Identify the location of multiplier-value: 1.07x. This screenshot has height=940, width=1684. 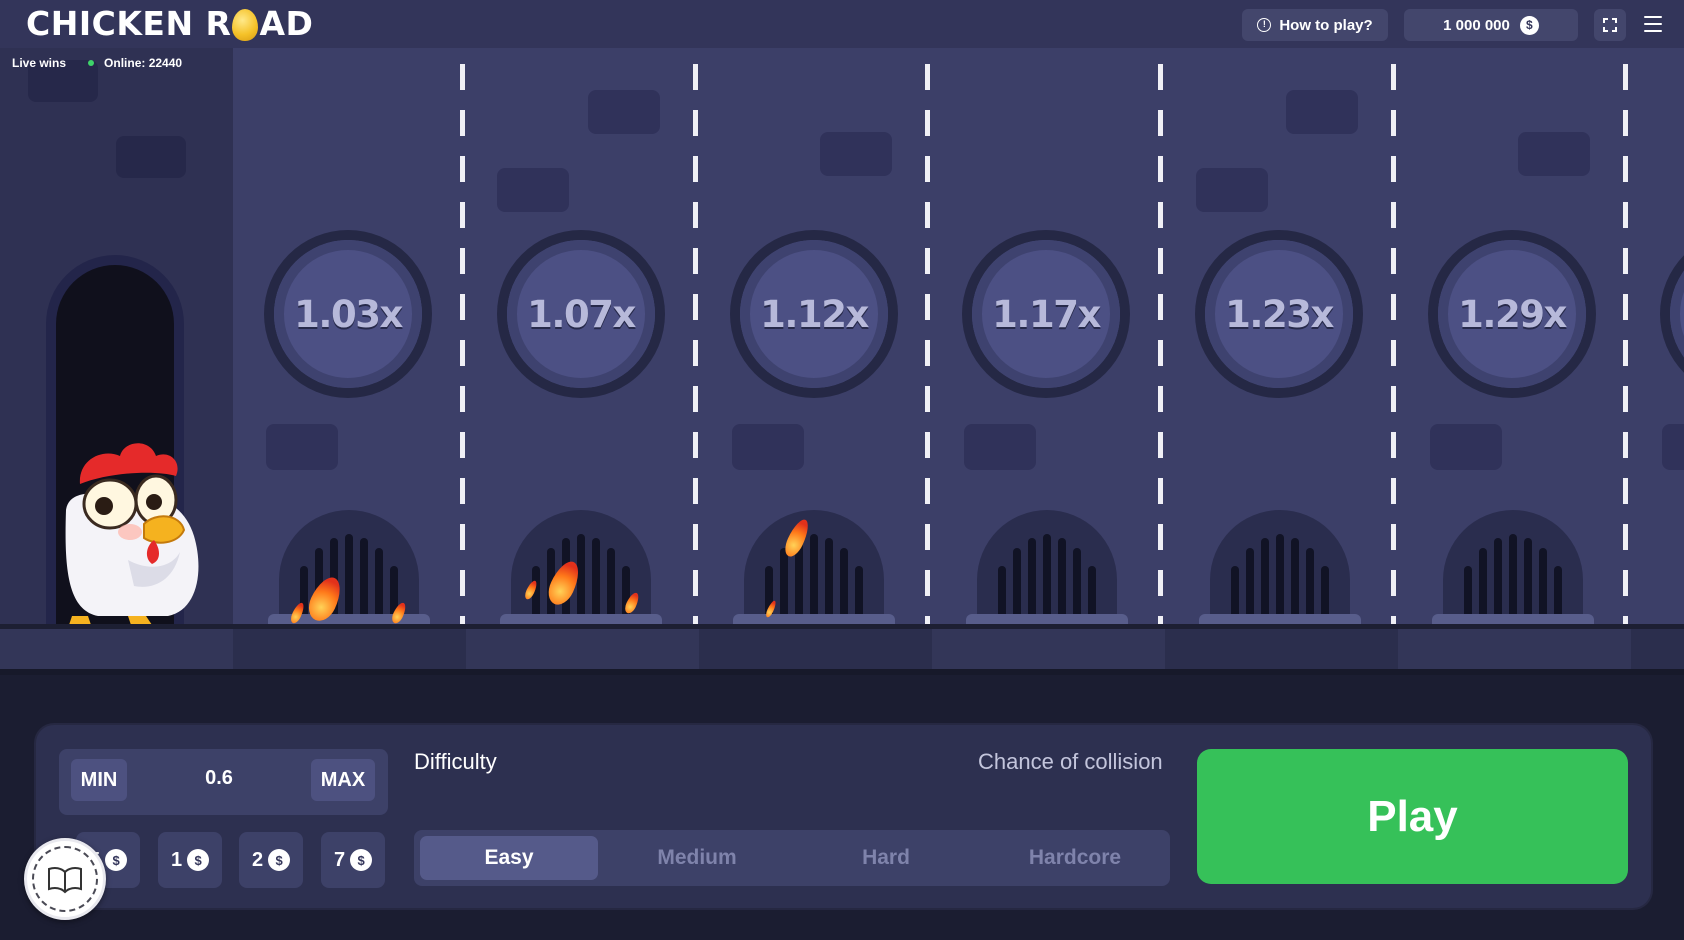
(581, 314).